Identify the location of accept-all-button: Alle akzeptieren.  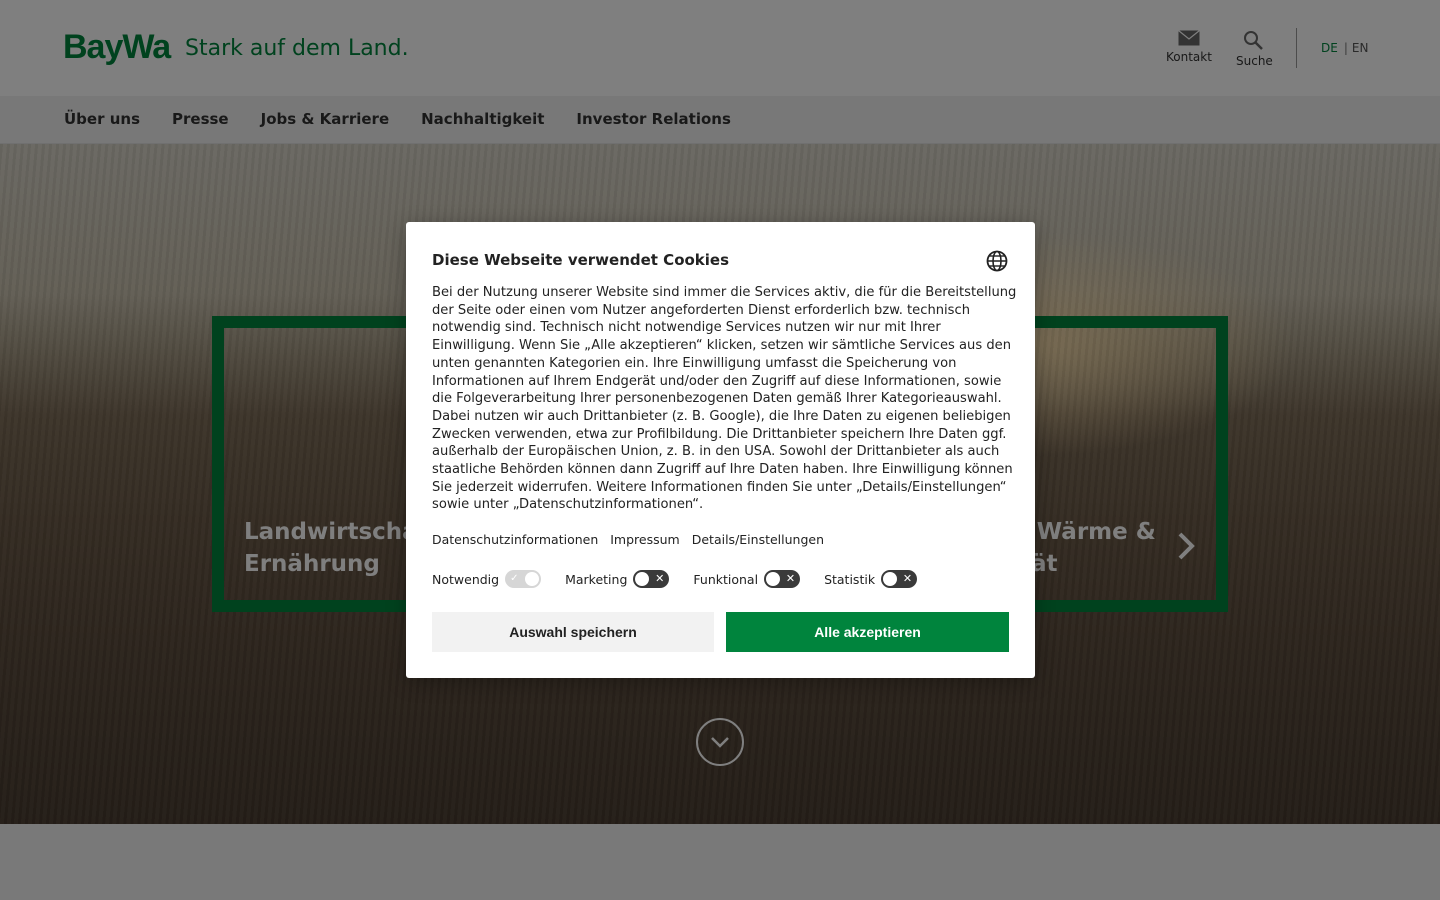
(867, 632).